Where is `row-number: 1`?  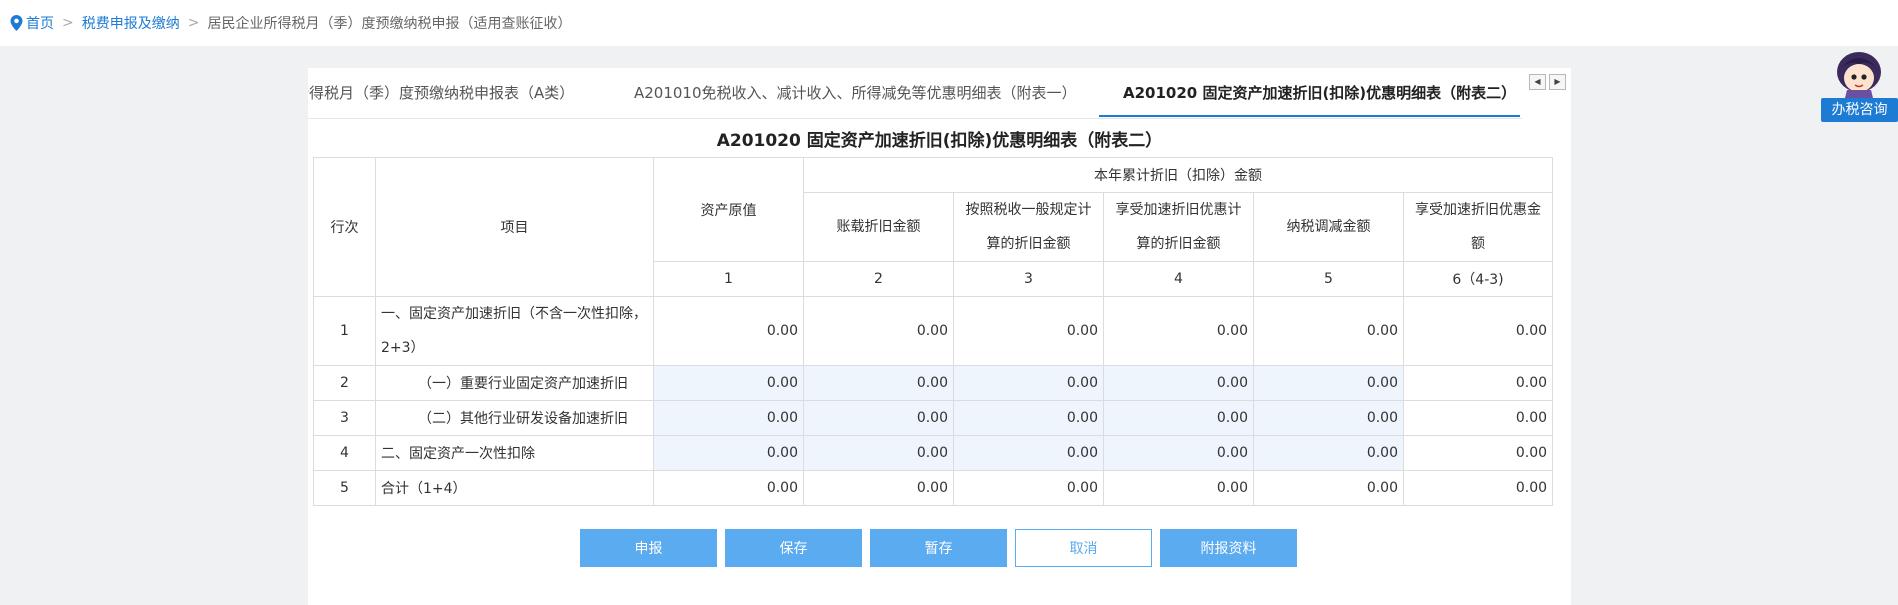 row-number: 1 is located at coordinates (344, 331).